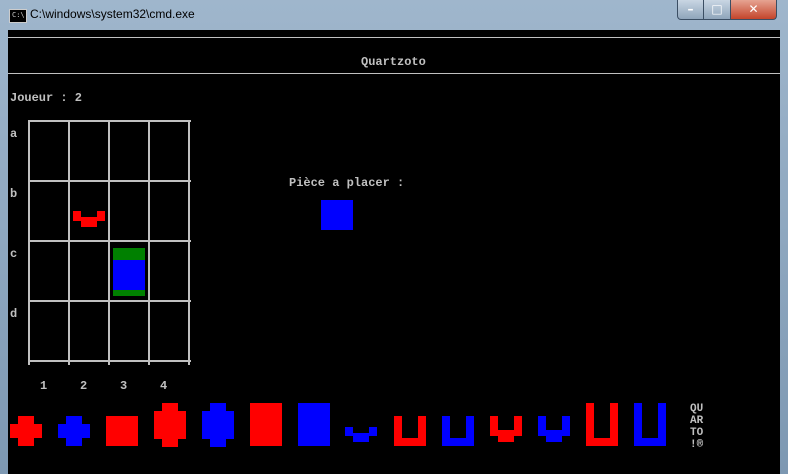 This screenshot has width=788, height=474. Describe the element at coordinates (717, 10) in the screenshot. I see `maximize-button: □` at that location.